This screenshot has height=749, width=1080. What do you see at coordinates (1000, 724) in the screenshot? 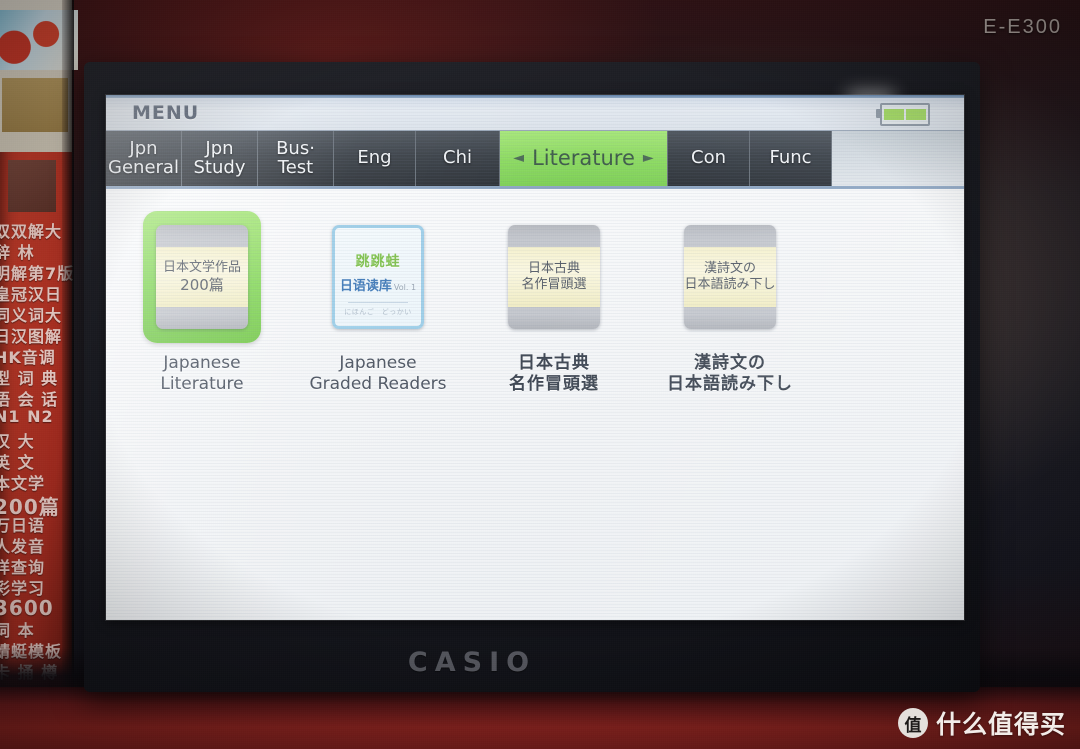
I see `watermark-text: 什么值得买` at bounding box center [1000, 724].